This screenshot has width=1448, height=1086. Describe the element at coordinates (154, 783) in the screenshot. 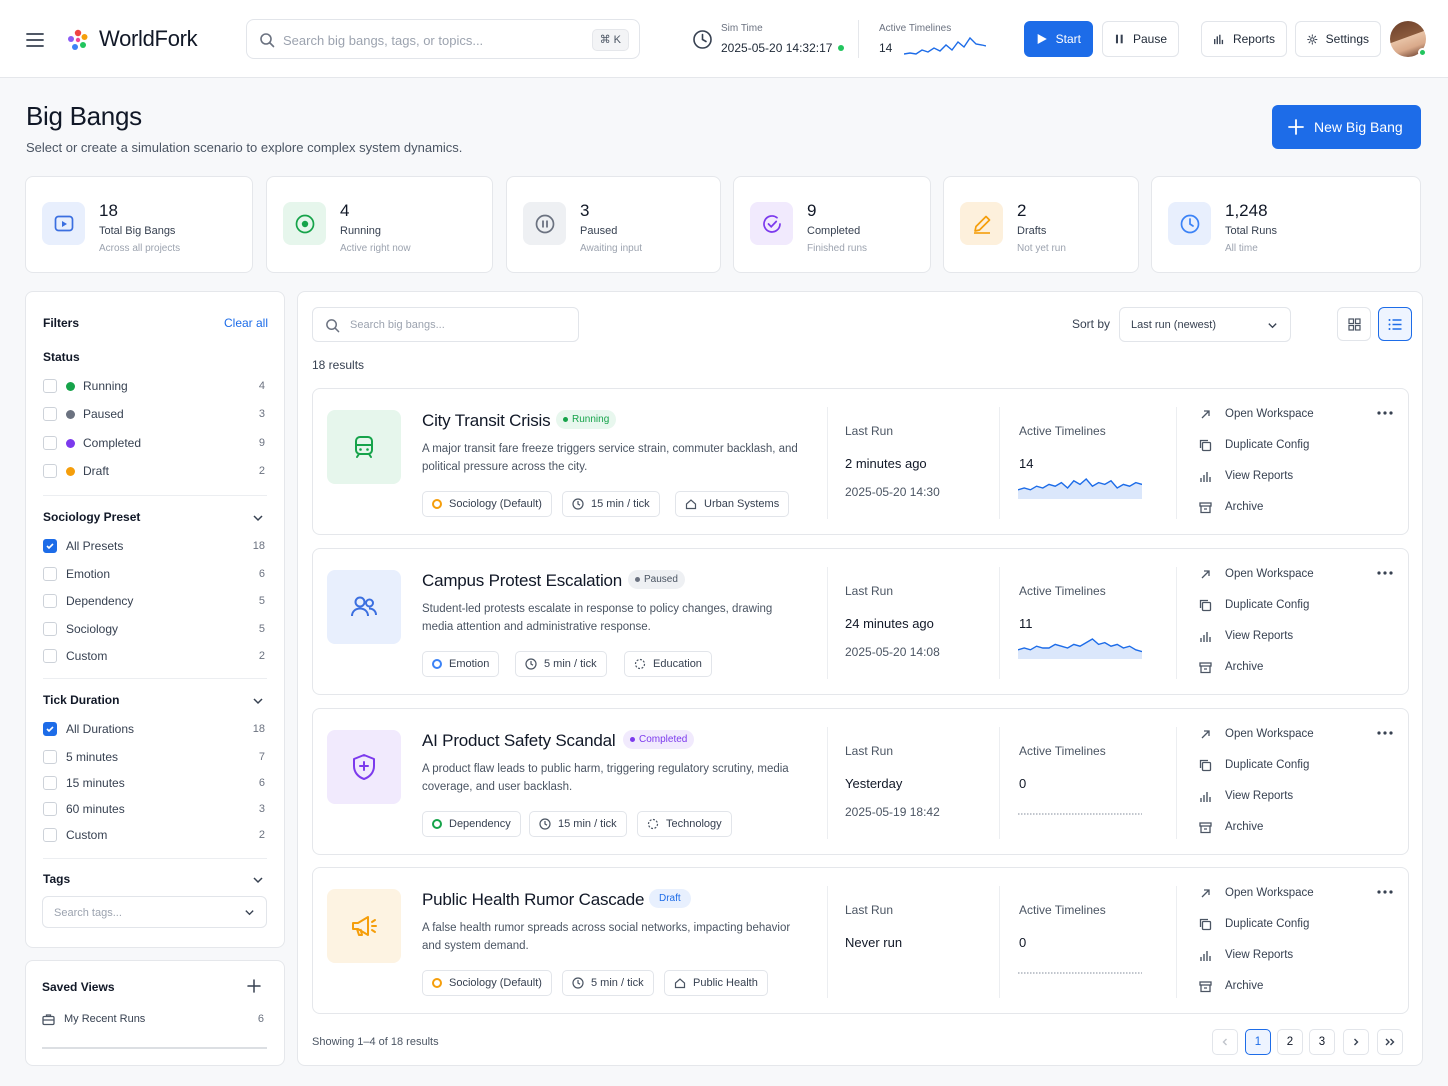

I see `tick-filter-15min: 15 minutes 6` at that location.